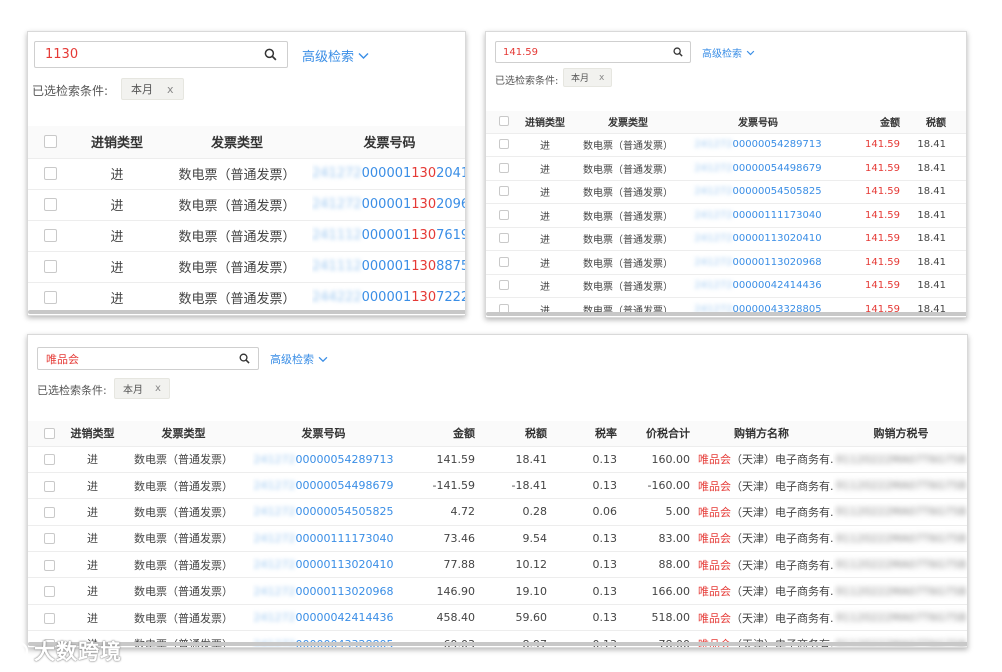 This screenshot has height=672, width=1002. Describe the element at coordinates (424, 298) in the screenshot. I see `match-highlight: 130` at that location.